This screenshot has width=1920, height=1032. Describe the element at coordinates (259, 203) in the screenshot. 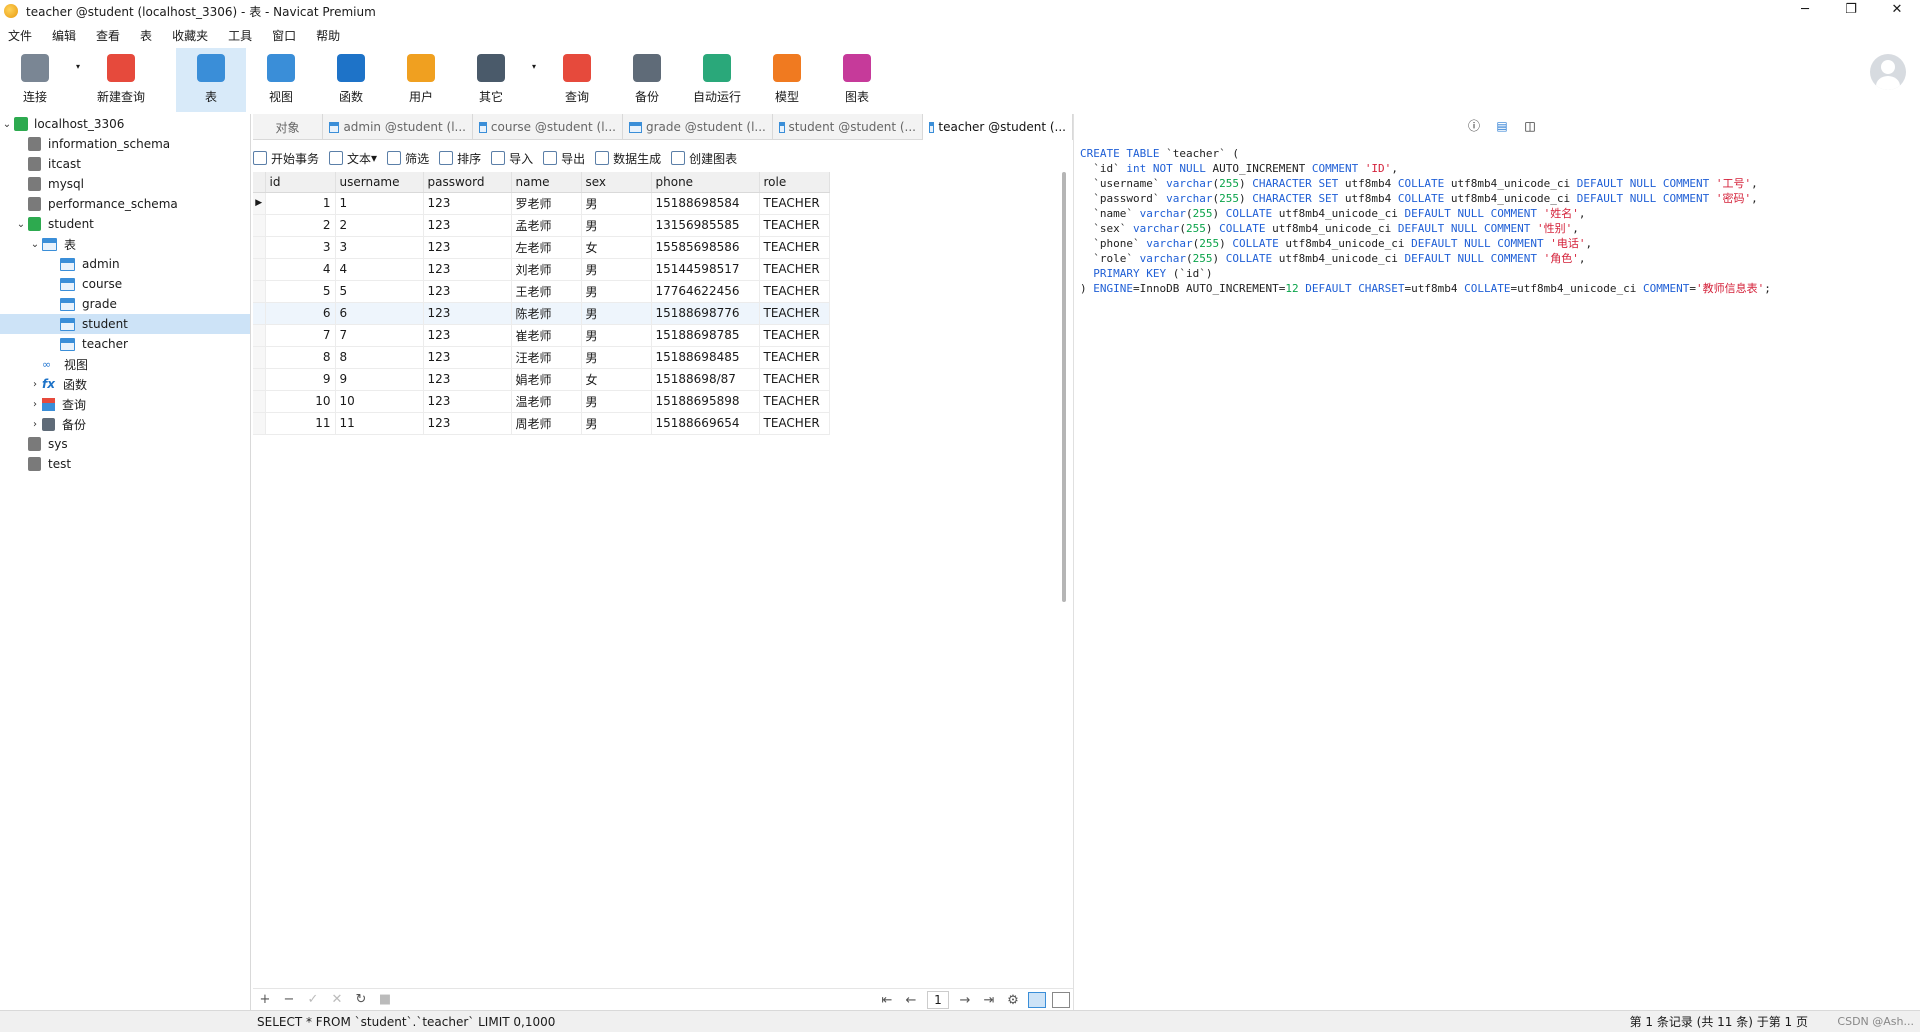

I see `row-indicator: ▶` at that location.